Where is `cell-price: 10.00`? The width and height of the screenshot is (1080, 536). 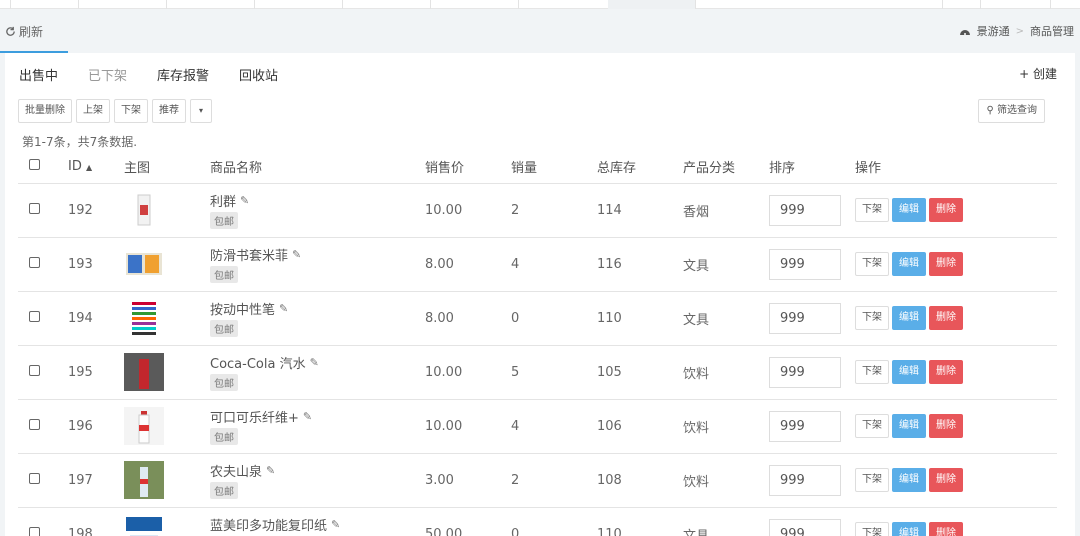 cell-price: 10.00 is located at coordinates (468, 372).